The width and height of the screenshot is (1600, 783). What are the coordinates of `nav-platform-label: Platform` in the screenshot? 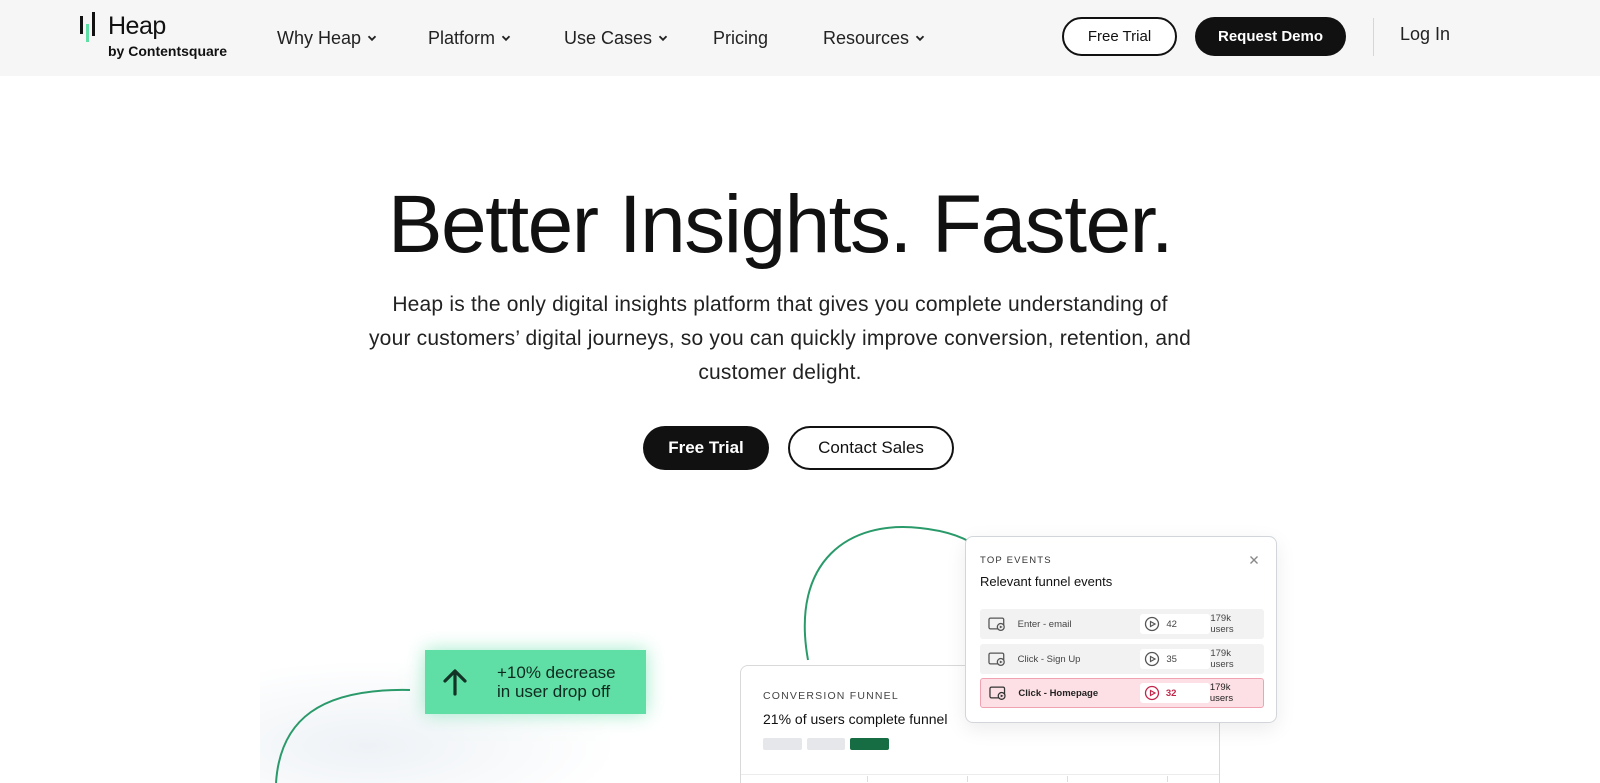 It's located at (462, 37).